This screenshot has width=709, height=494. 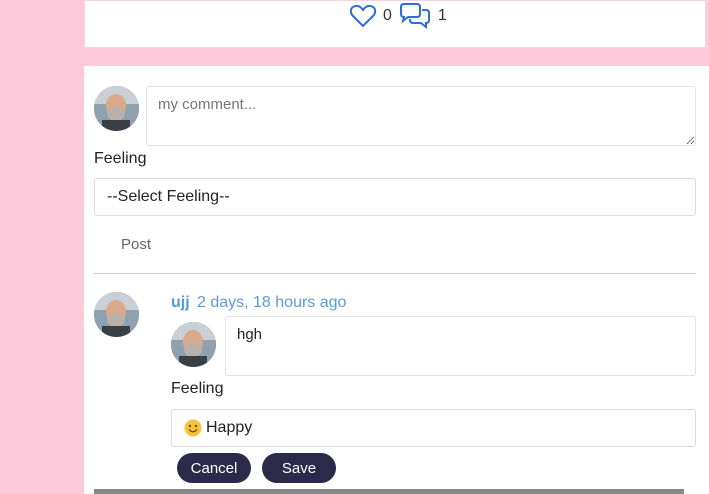 What do you see at coordinates (387, 15) in the screenshot?
I see `likes-count: 0` at bounding box center [387, 15].